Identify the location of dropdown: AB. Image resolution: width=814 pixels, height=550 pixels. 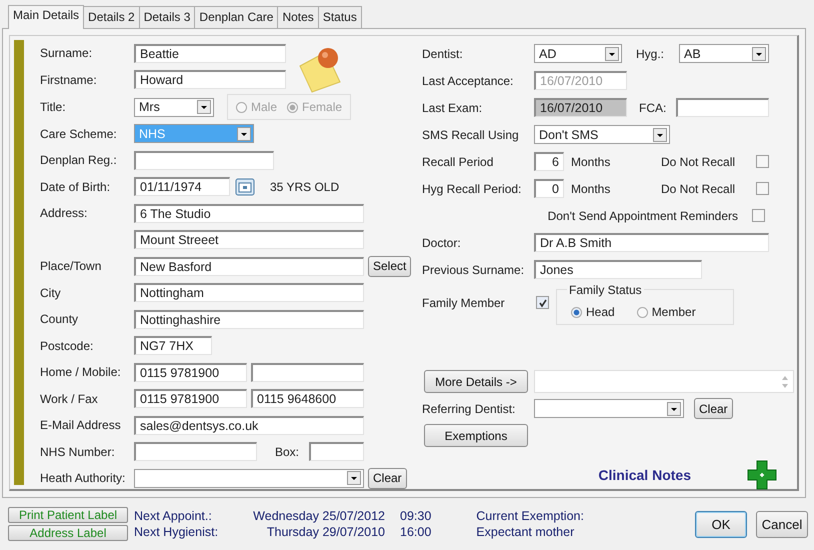
(724, 53).